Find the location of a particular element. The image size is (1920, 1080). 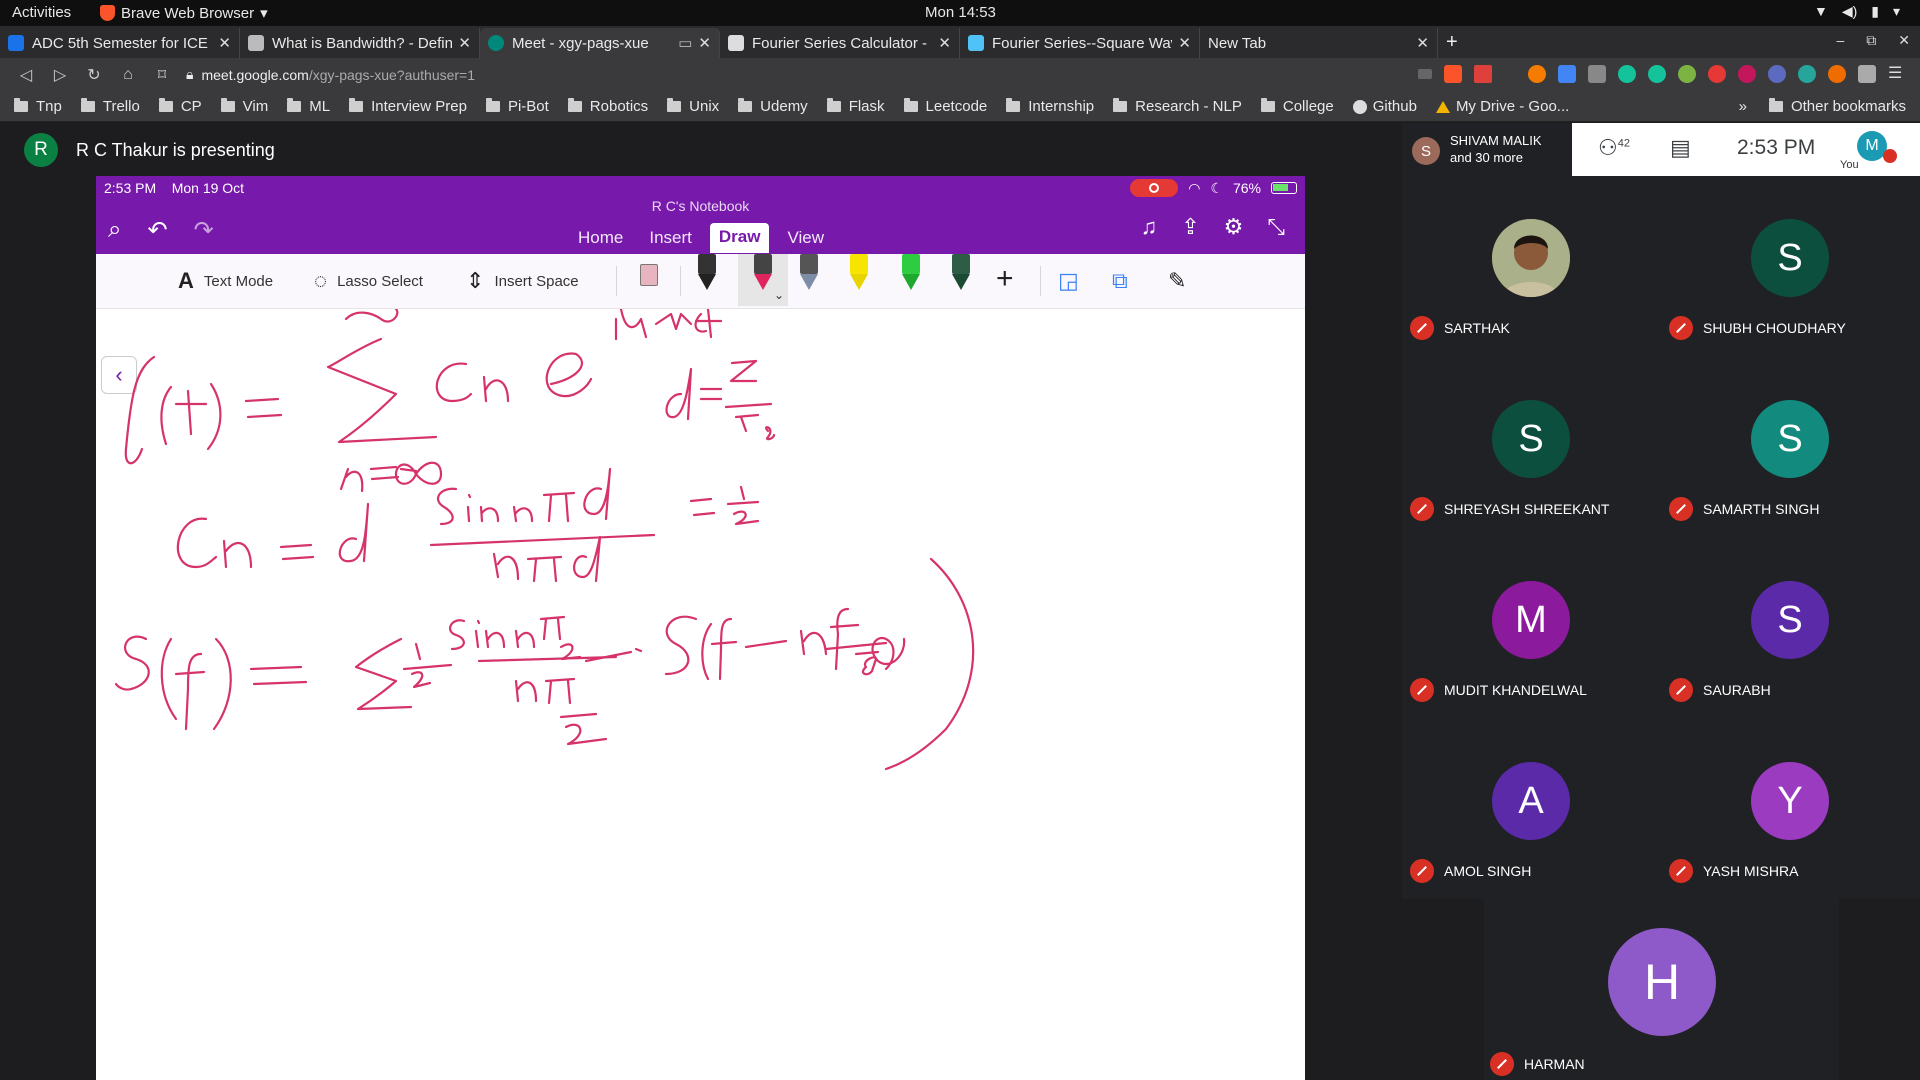

brave-shields-icon is located at coordinates (1453, 74).